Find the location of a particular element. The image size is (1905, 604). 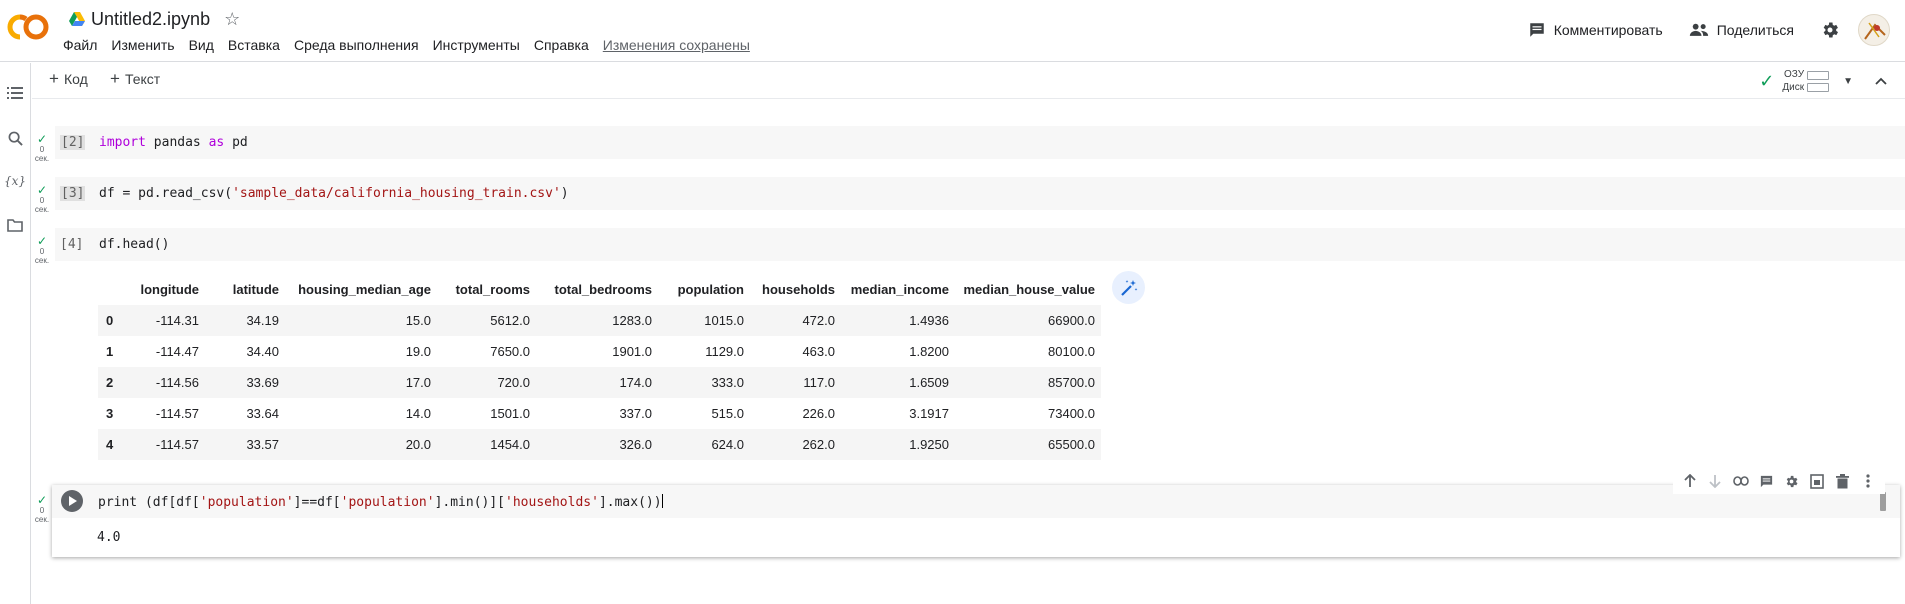

add-code-button: + Код is located at coordinates (68, 78).